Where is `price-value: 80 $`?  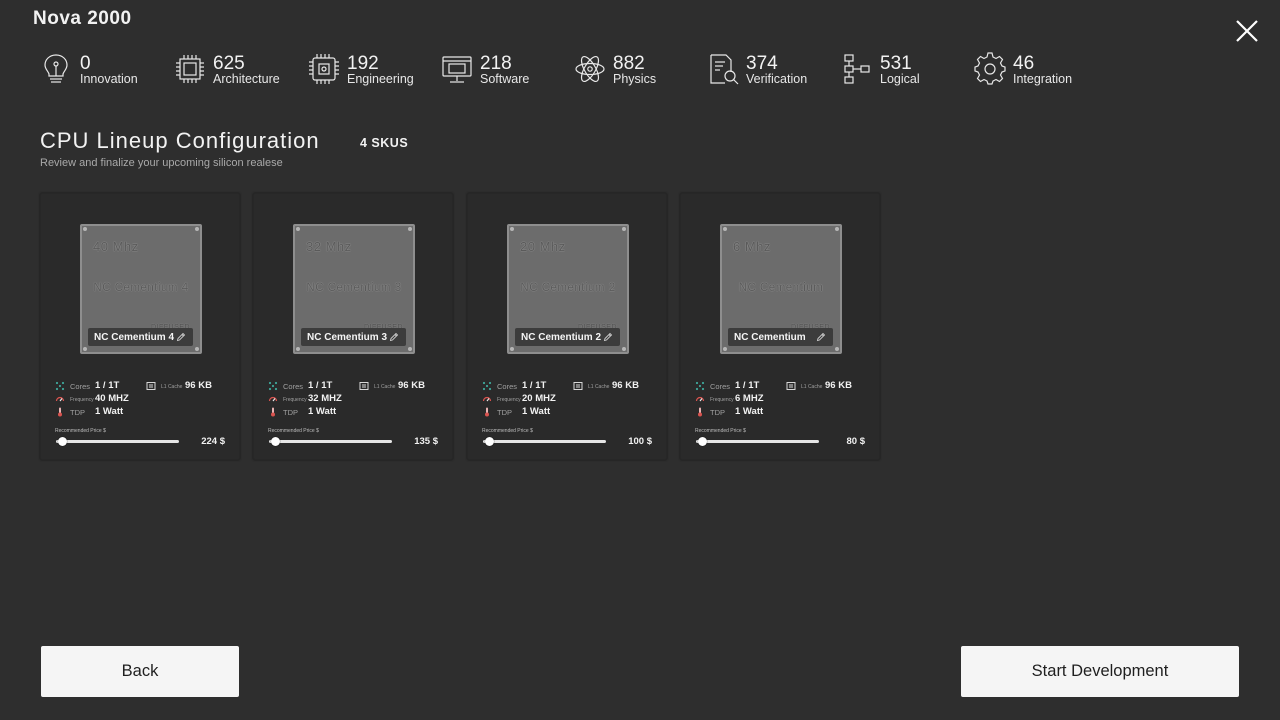
price-value: 80 $ is located at coordinates (856, 441).